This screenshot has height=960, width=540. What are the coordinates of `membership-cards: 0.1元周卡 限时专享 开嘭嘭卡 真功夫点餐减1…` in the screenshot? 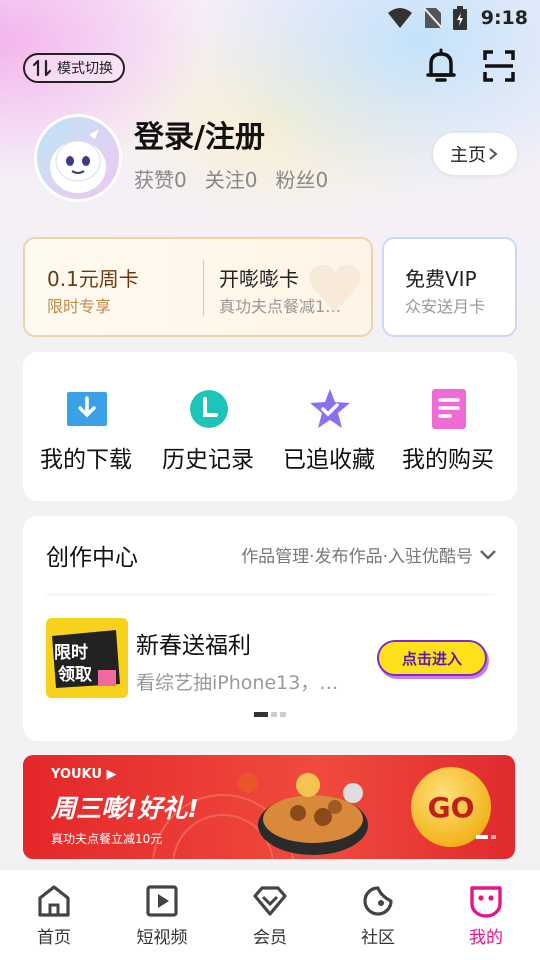 It's located at (198, 287).